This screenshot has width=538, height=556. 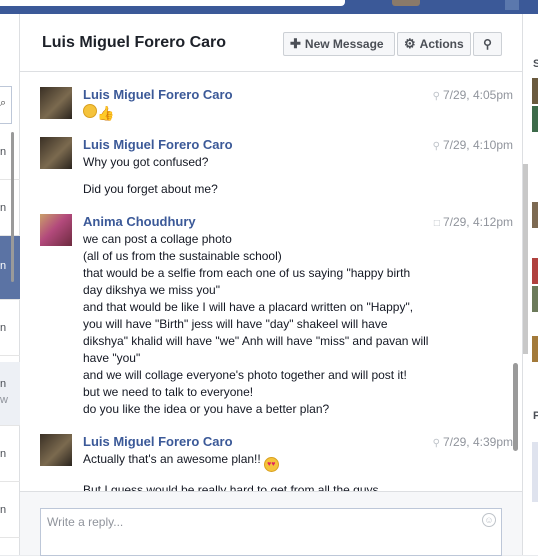 I want to click on list-scrollbar, so click(x=12, y=207).